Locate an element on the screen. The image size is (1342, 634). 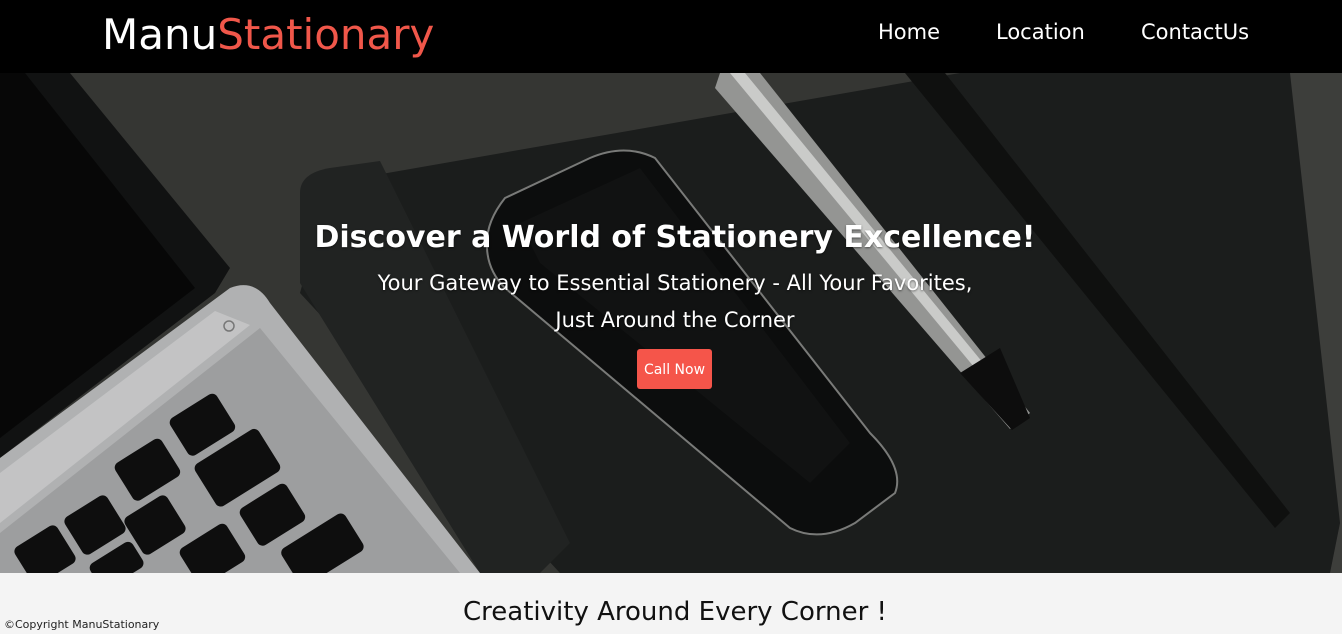
brand-name-part1: Manu is located at coordinates (160, 34).